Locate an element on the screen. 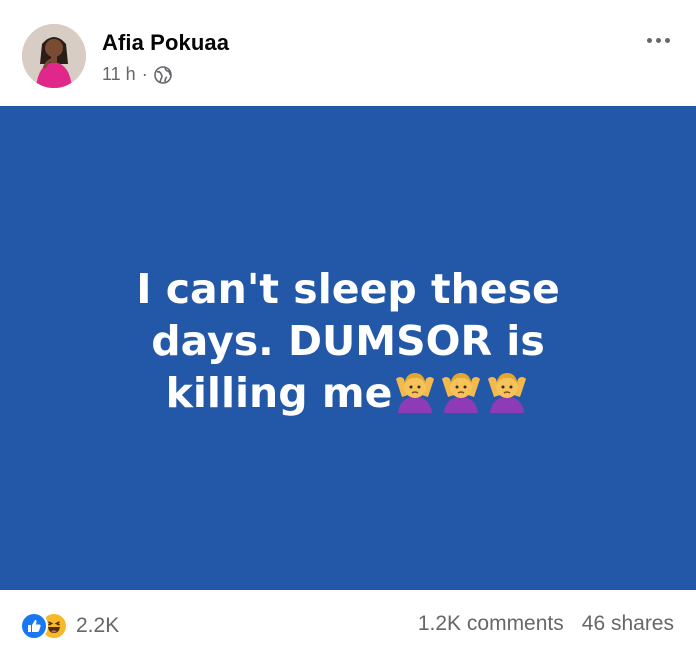 The width and height of the screenshot is (696, 658). reactions-summary: 2.2K is located at coordinates (69, 626).